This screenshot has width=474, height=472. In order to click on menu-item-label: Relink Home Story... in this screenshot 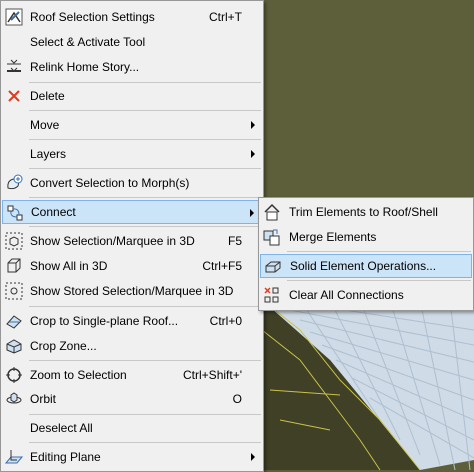, I will do `click(85, 67)`.